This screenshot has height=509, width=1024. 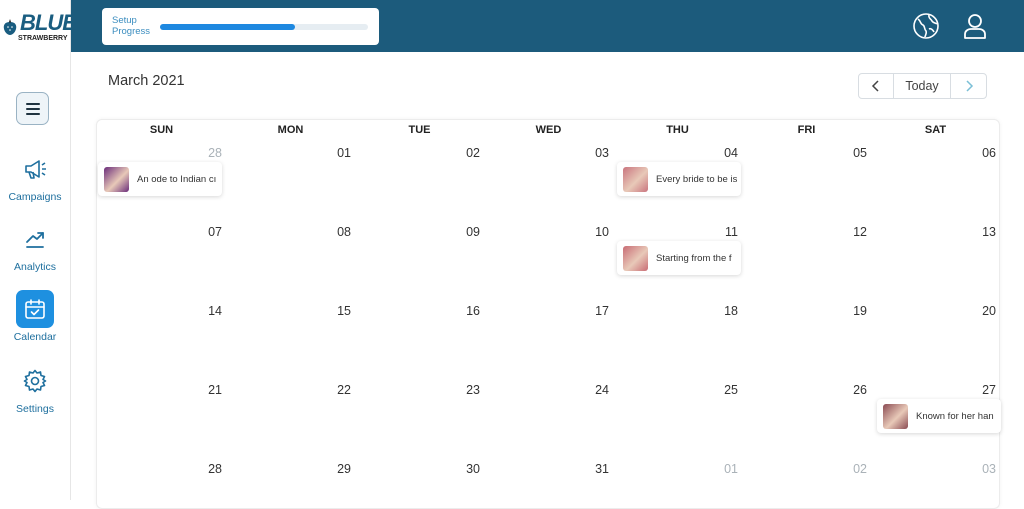 I want to click on day-cell-number: 09, so click(x=460, y=232).